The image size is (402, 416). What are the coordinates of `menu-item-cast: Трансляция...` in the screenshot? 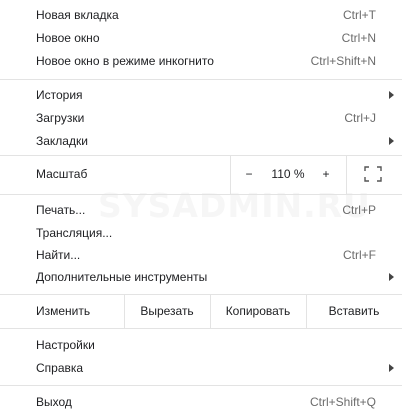 It's located at (201, 233).